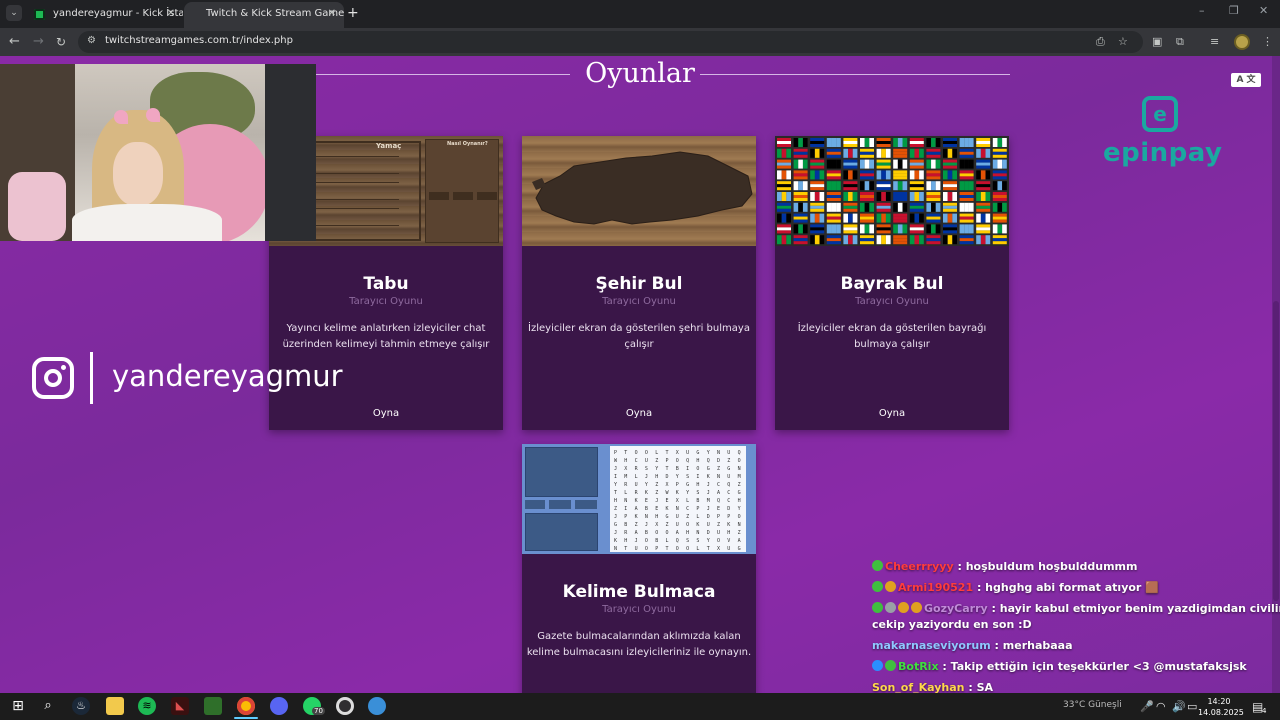 The width and height of the screenshot is (1280, 720). I want to click on forward-icon: →, so click(38, 42).